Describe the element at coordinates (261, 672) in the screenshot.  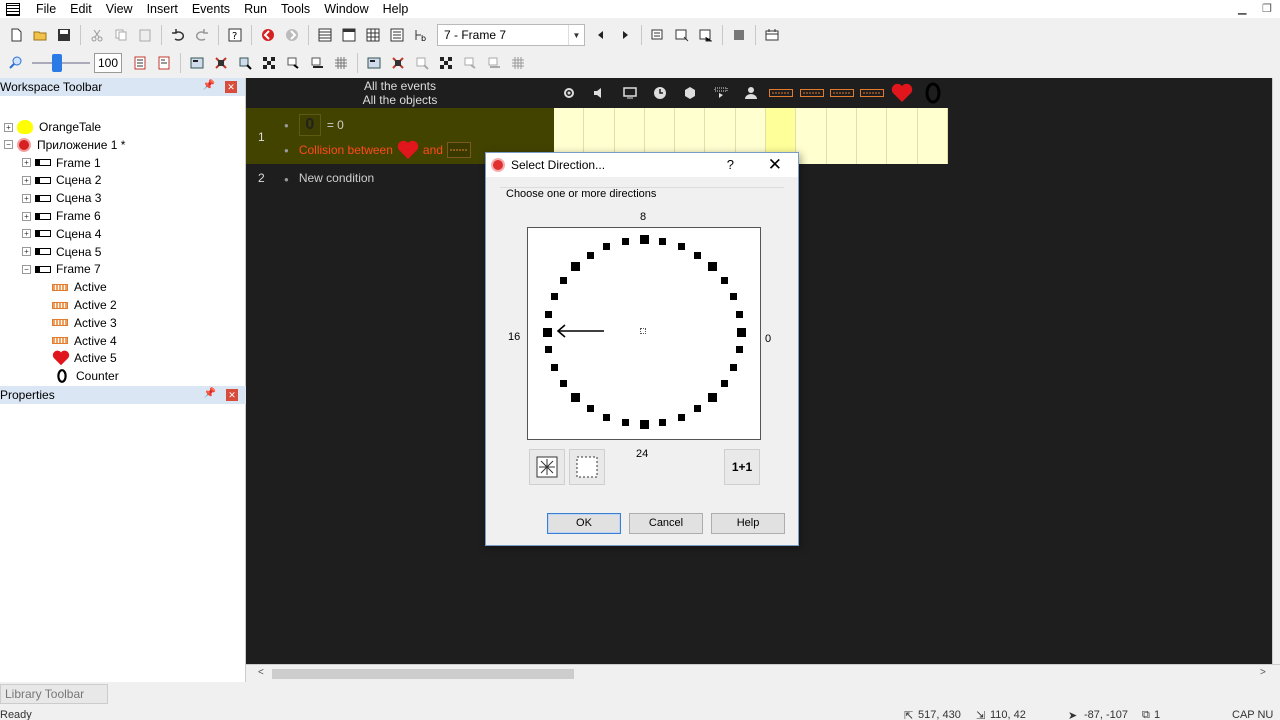
I see `scroll-left-icon: <` at that location.